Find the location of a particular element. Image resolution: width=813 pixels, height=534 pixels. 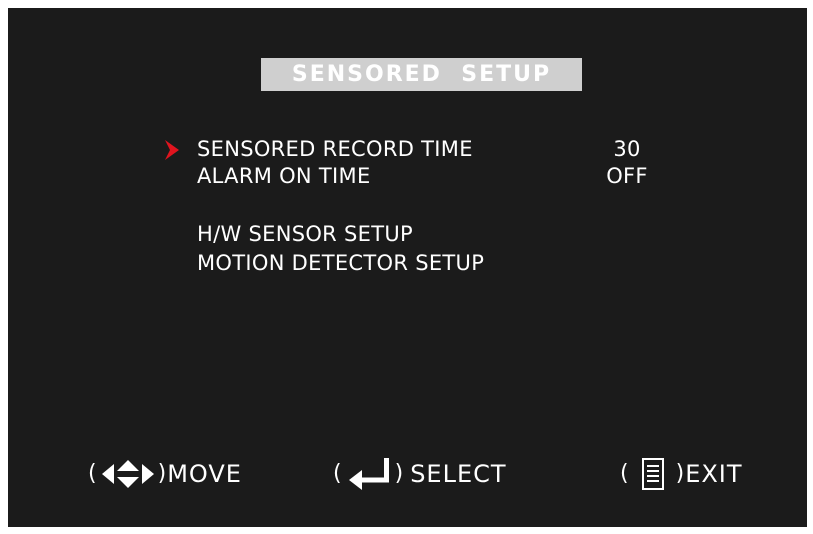

menu-item-label: MOTION DETECTOR SETUP is located at coordinates (341, 263).